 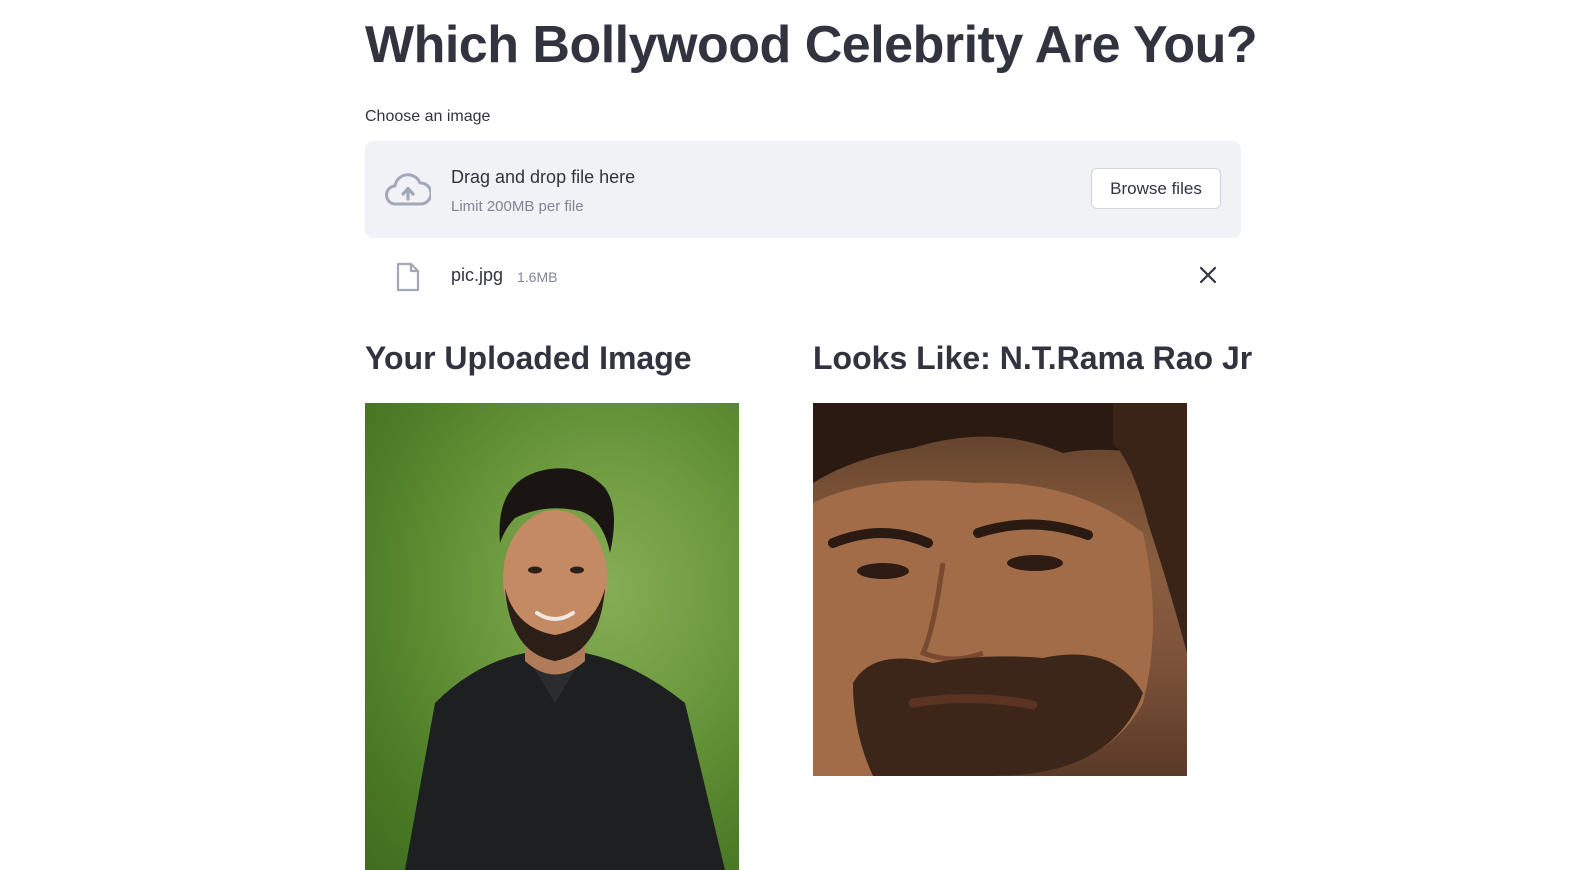 What do you see at coordinates (428, 116) in the screenshot?
I see `uploader-label: Choose an image` at bounding box center [428, 116].